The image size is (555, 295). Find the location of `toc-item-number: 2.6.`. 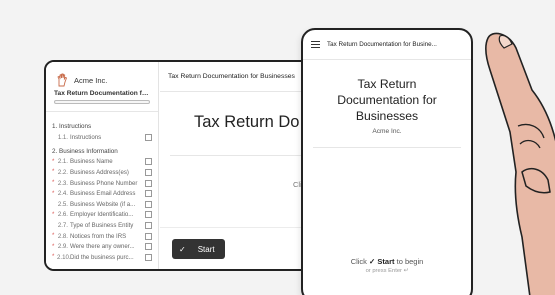

toc-item-number: 2.6. is located at coordinates (62, 215).